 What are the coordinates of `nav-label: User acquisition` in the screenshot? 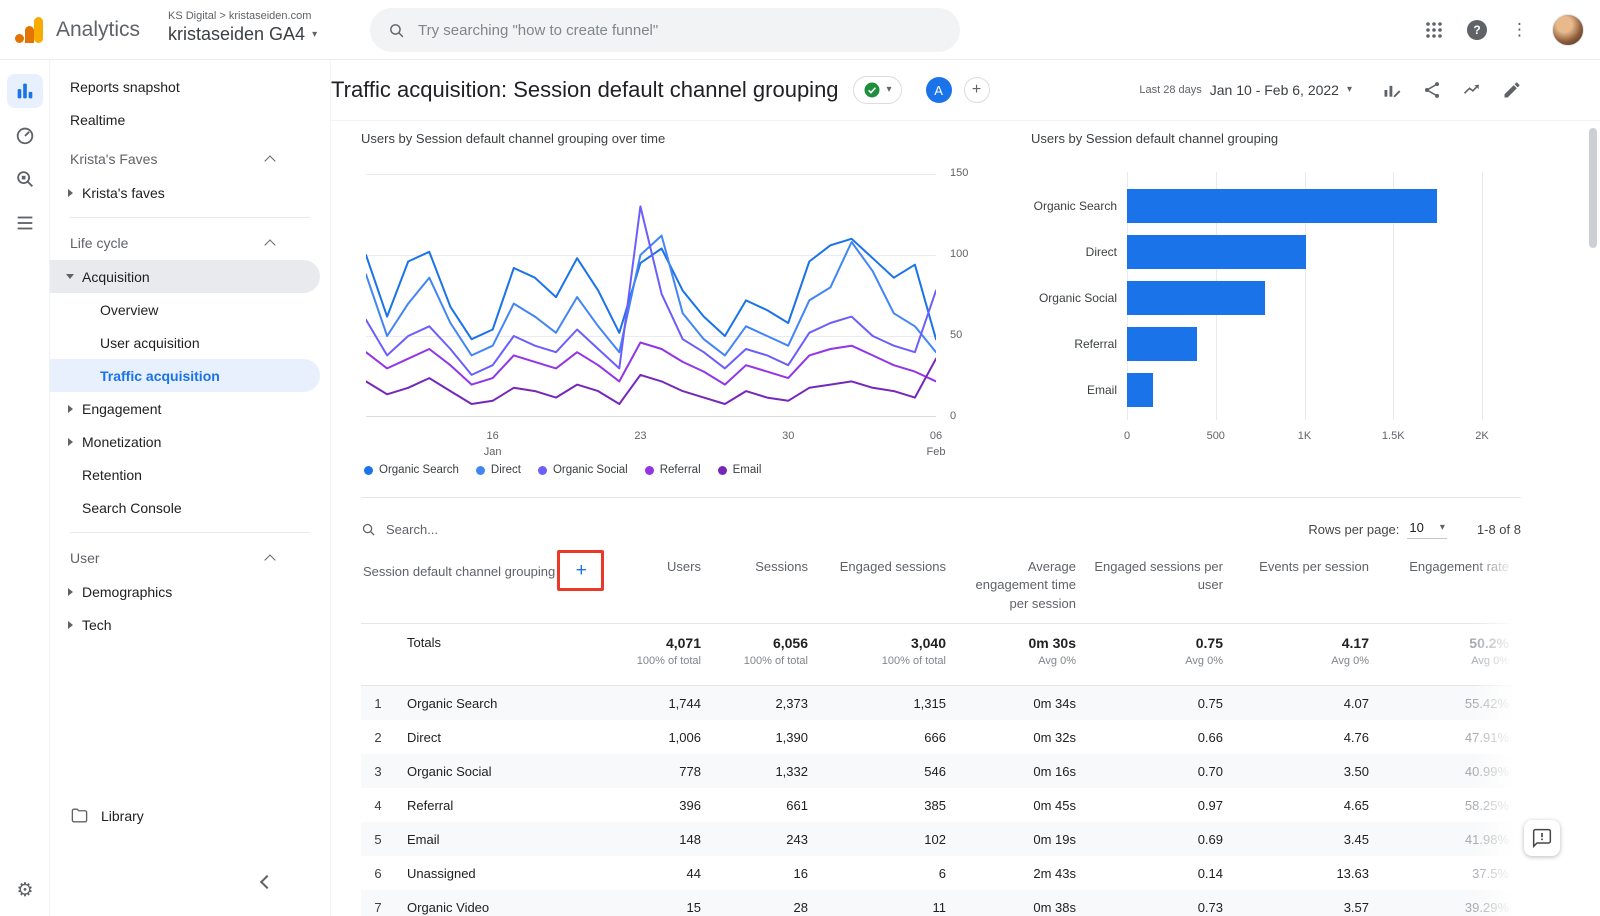 It's located at (150, 342).